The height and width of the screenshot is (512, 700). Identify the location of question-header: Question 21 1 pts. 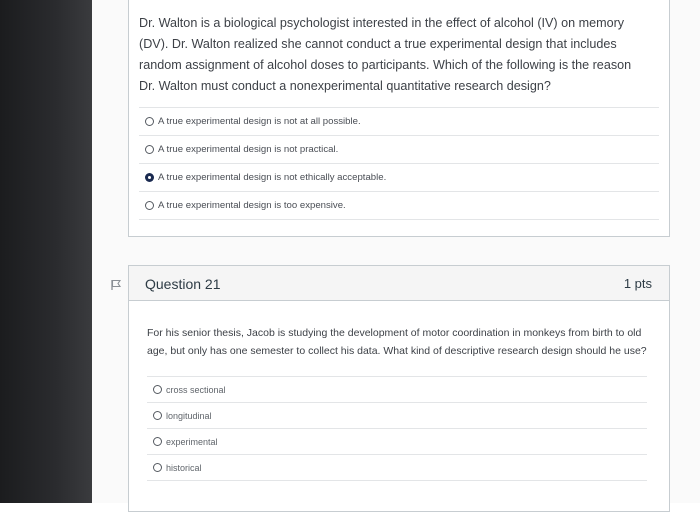
(399, 283).